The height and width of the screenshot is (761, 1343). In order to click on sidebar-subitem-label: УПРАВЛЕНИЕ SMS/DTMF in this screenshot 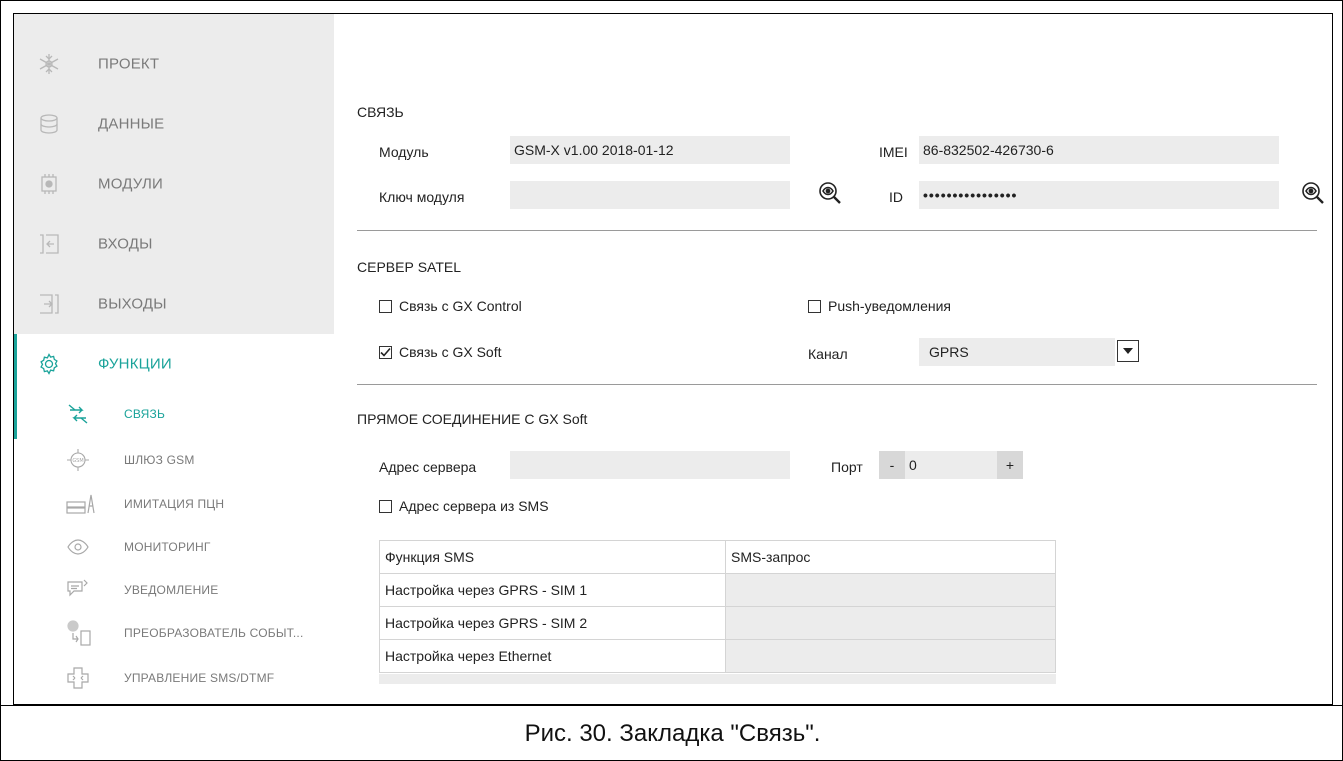, I will do `click(199, 678)`.